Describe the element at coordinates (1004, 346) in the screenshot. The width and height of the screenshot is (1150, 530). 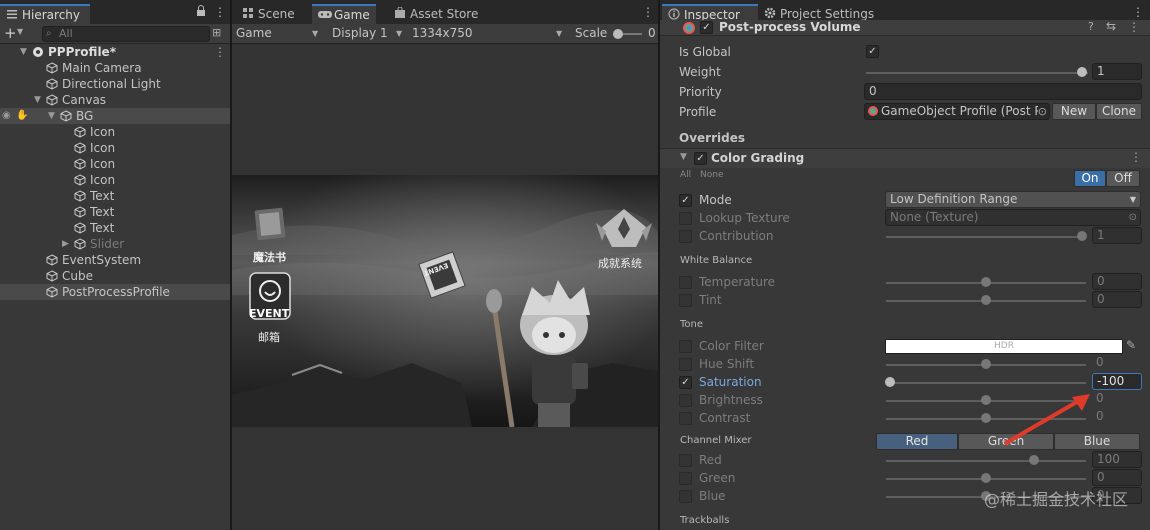
I see `color-filter-swatch: HDR` at that location.